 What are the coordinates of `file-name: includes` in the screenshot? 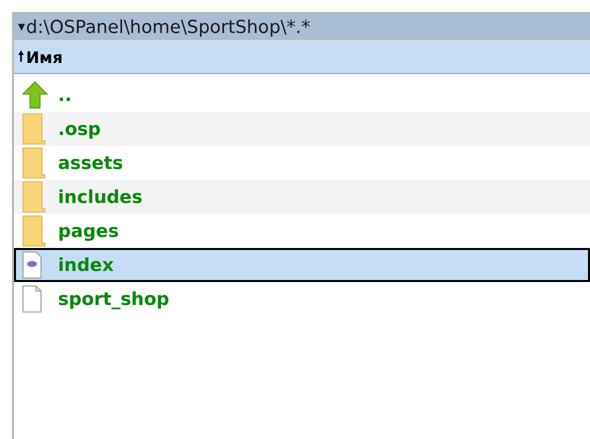 It's located at (100, 198).